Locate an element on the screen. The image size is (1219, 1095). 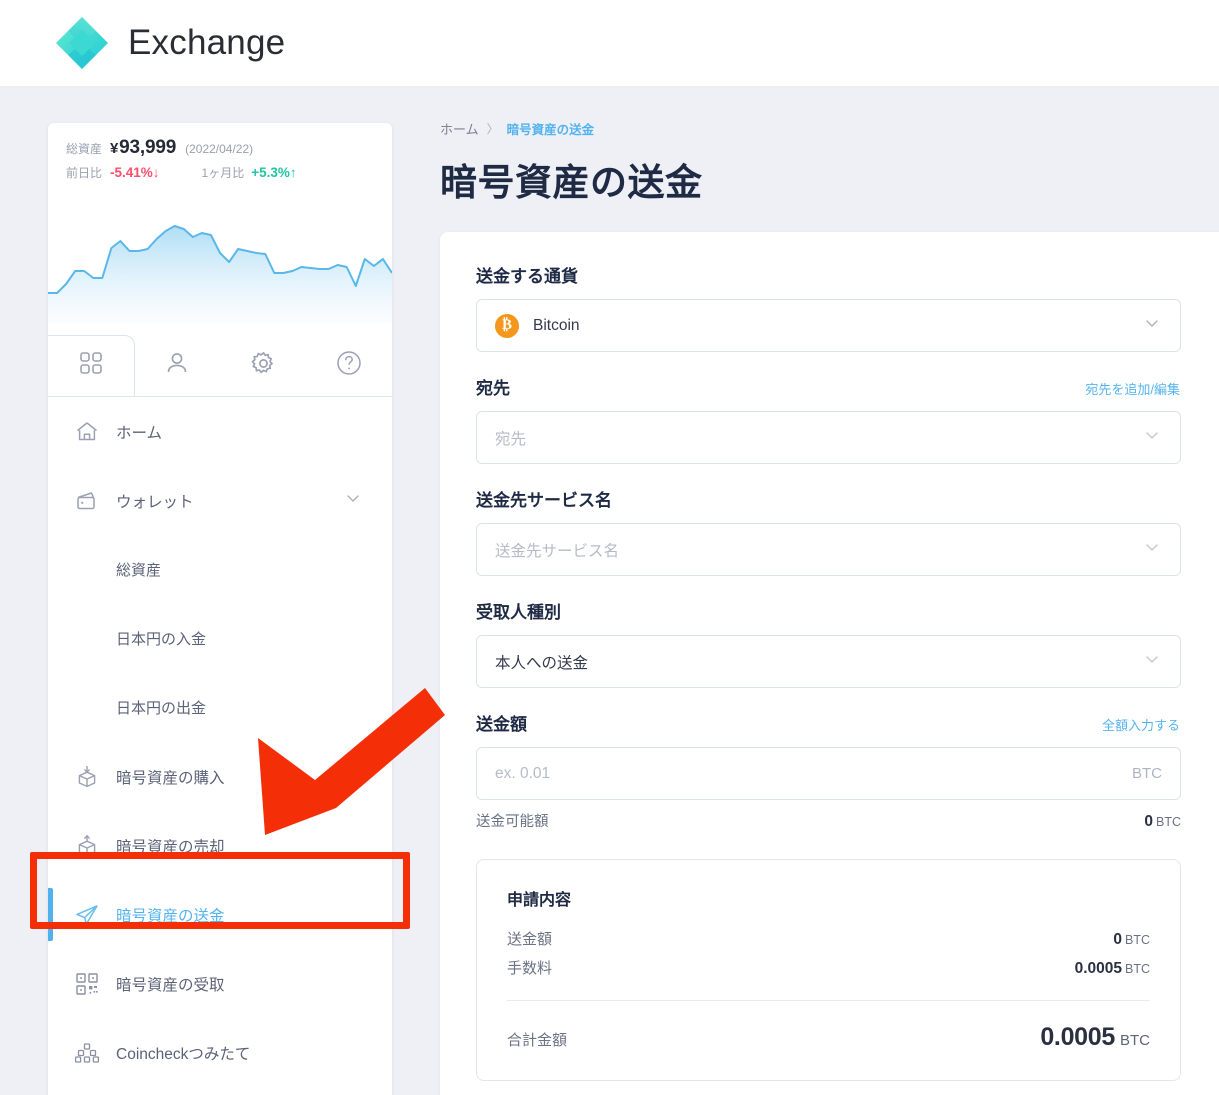
sidebar-item-label: ウォレット is located at coordinates (155, 502).